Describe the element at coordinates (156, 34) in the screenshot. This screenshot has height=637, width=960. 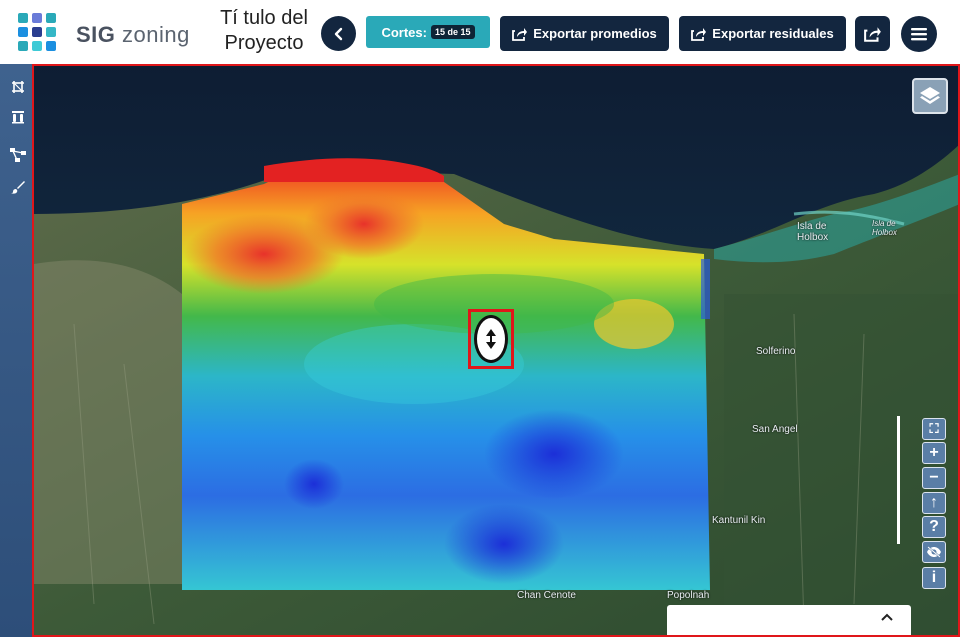
I see `logo-sub: zoning` at that location.